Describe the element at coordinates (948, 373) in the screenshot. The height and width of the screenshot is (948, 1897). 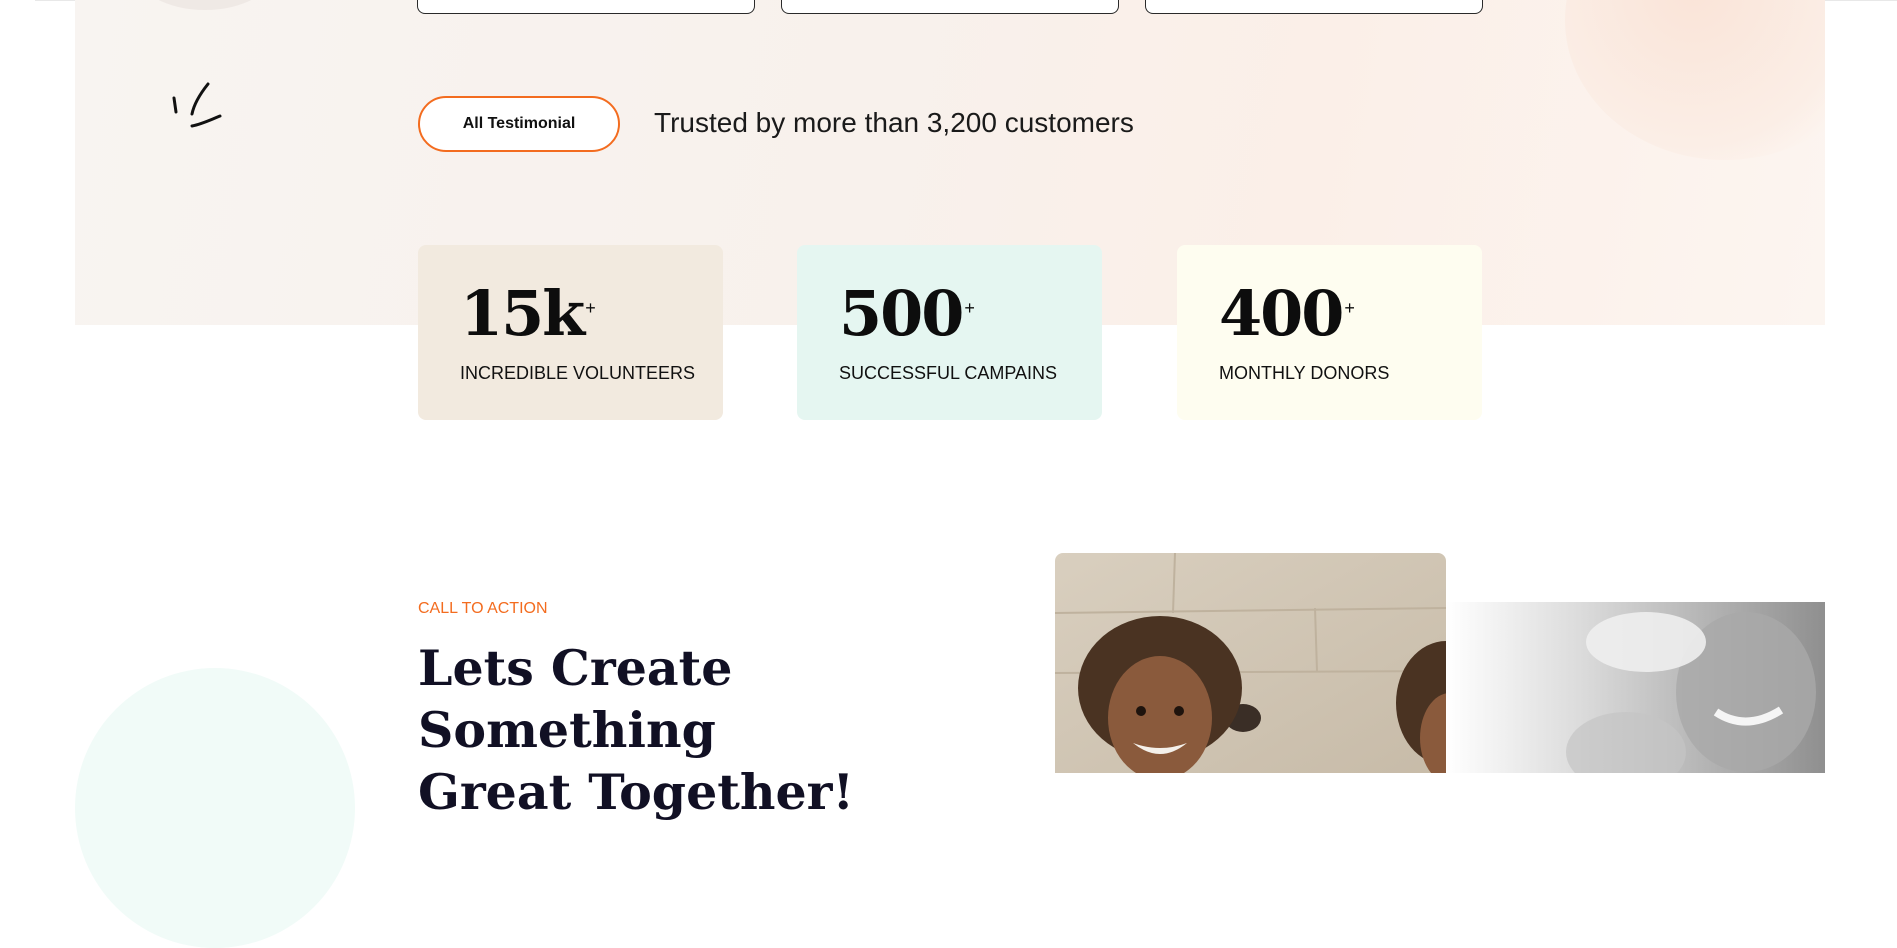
I see `stat-label: SUCCESSFUL CAMPAINS` at that location.